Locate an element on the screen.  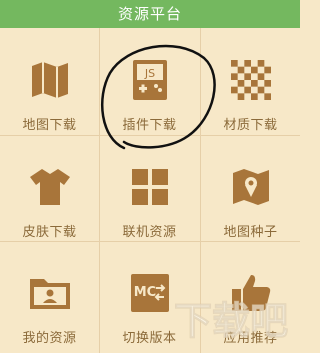
tile-my-resources: 我的资源 is located at coordinates (49, 294).